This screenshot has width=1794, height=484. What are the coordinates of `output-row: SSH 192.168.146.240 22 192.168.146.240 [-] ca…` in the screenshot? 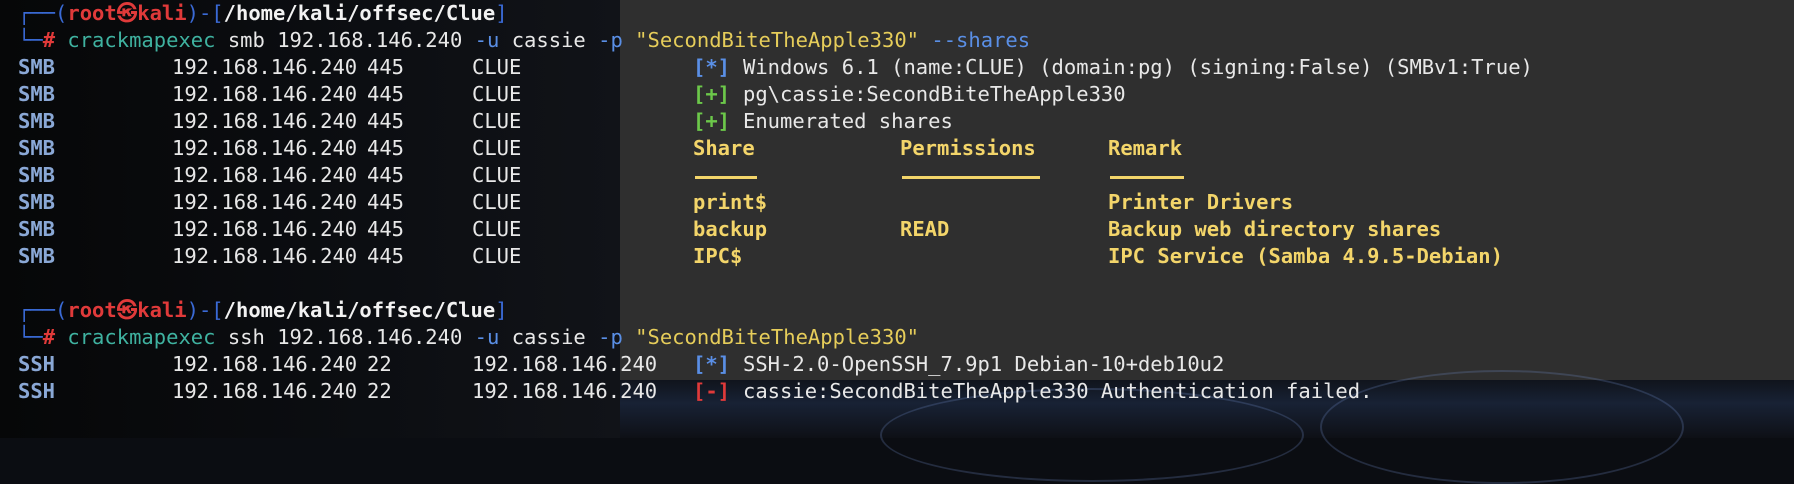 It's located at (897, 391).